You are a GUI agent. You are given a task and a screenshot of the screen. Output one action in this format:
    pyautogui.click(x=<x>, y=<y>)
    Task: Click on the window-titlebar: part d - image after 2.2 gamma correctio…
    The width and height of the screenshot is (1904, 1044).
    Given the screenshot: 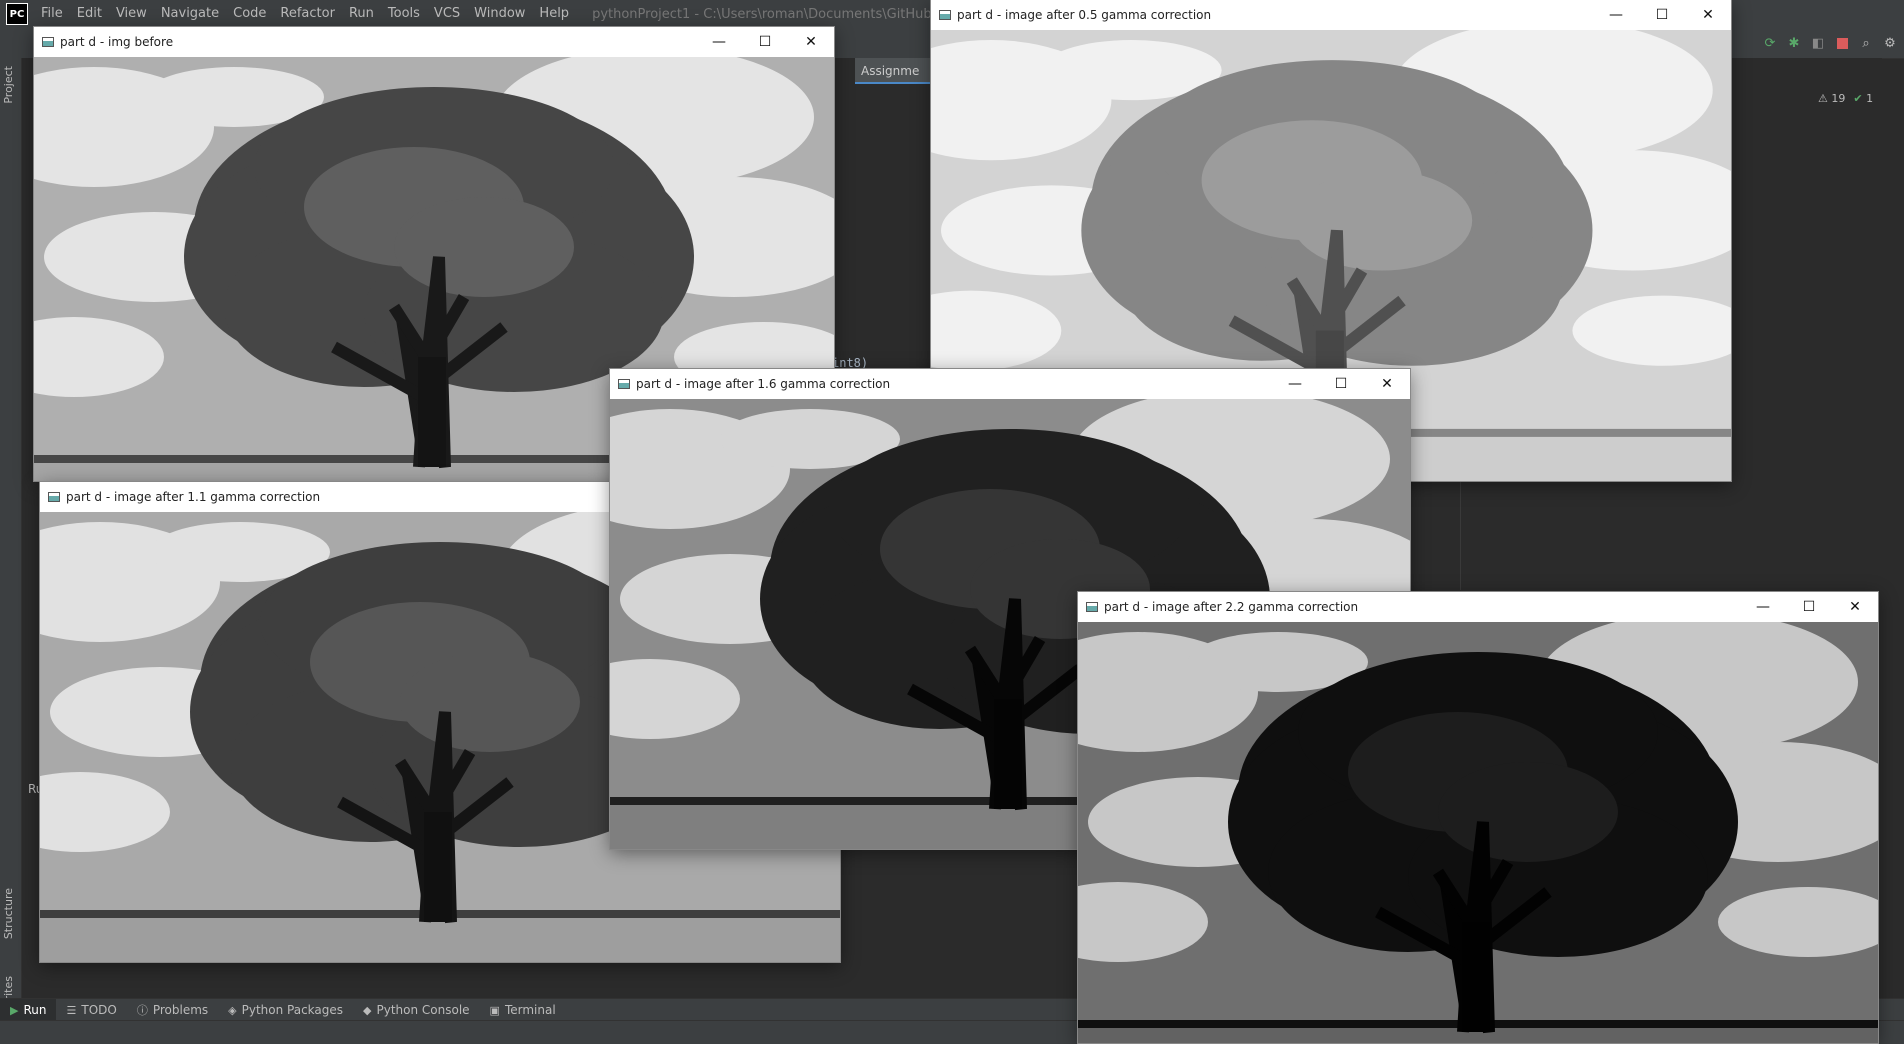 What is the action you would take?
    pyautogui.click(x=1478, y=607)
    